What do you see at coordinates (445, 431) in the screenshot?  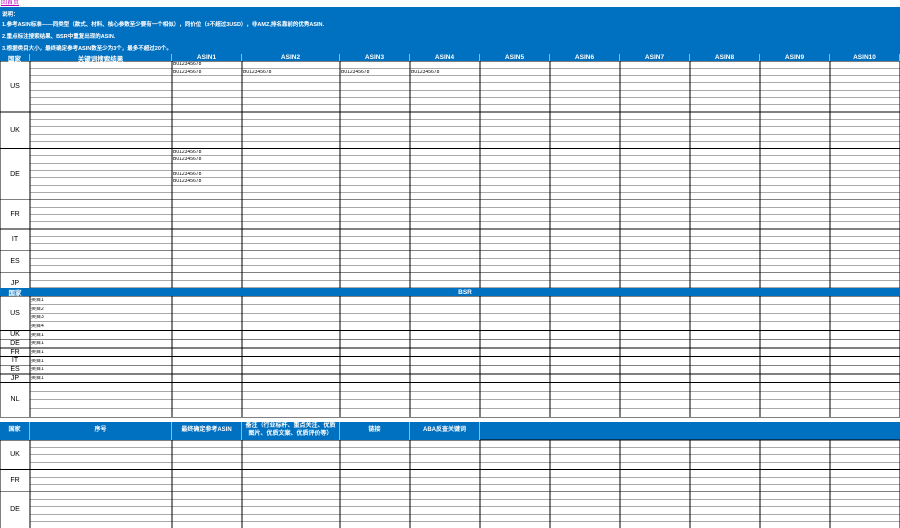 I see `section3-header-5: ABA反查关键词` at bounding box center [445, 431].